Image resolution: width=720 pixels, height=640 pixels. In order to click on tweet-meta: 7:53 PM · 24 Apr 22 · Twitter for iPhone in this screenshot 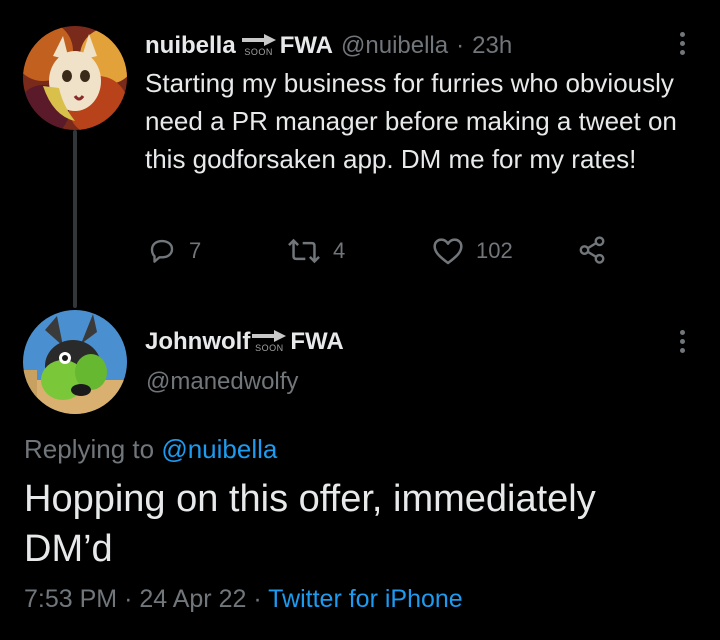, I will do `click(243, 599)`.